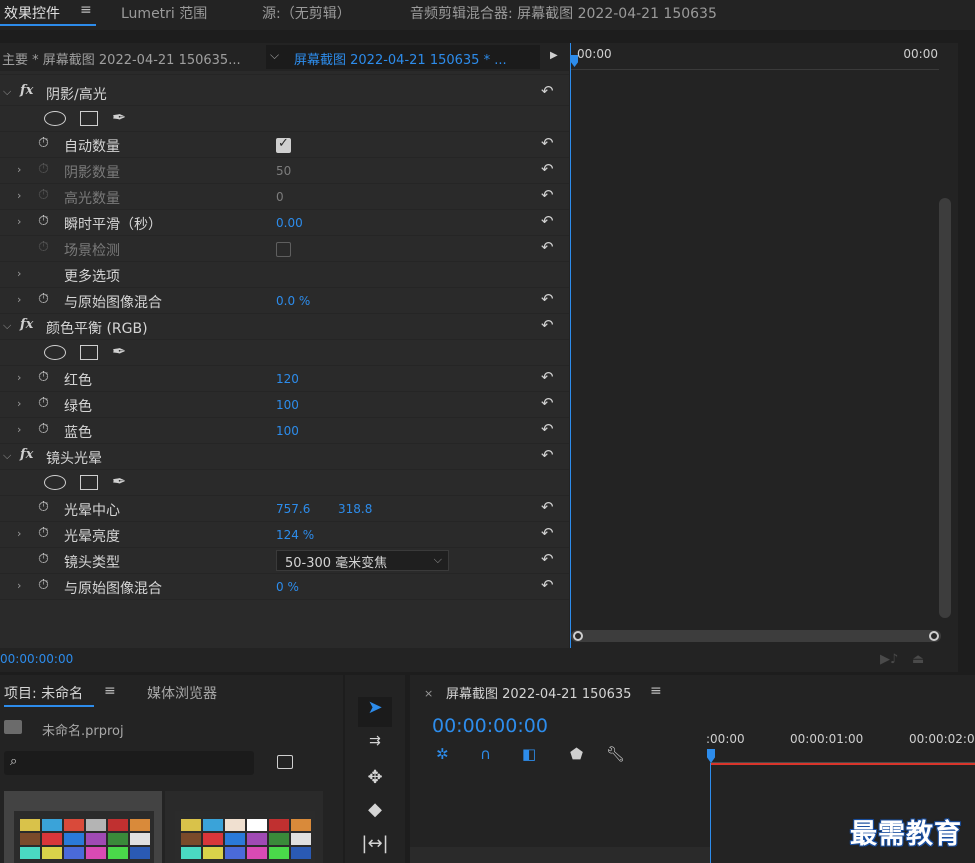 This screenshot has width=975, height=863. I want to click on lens-type-dropdown: 50-300 毫米变焦 ⌵, so click(362, 560).